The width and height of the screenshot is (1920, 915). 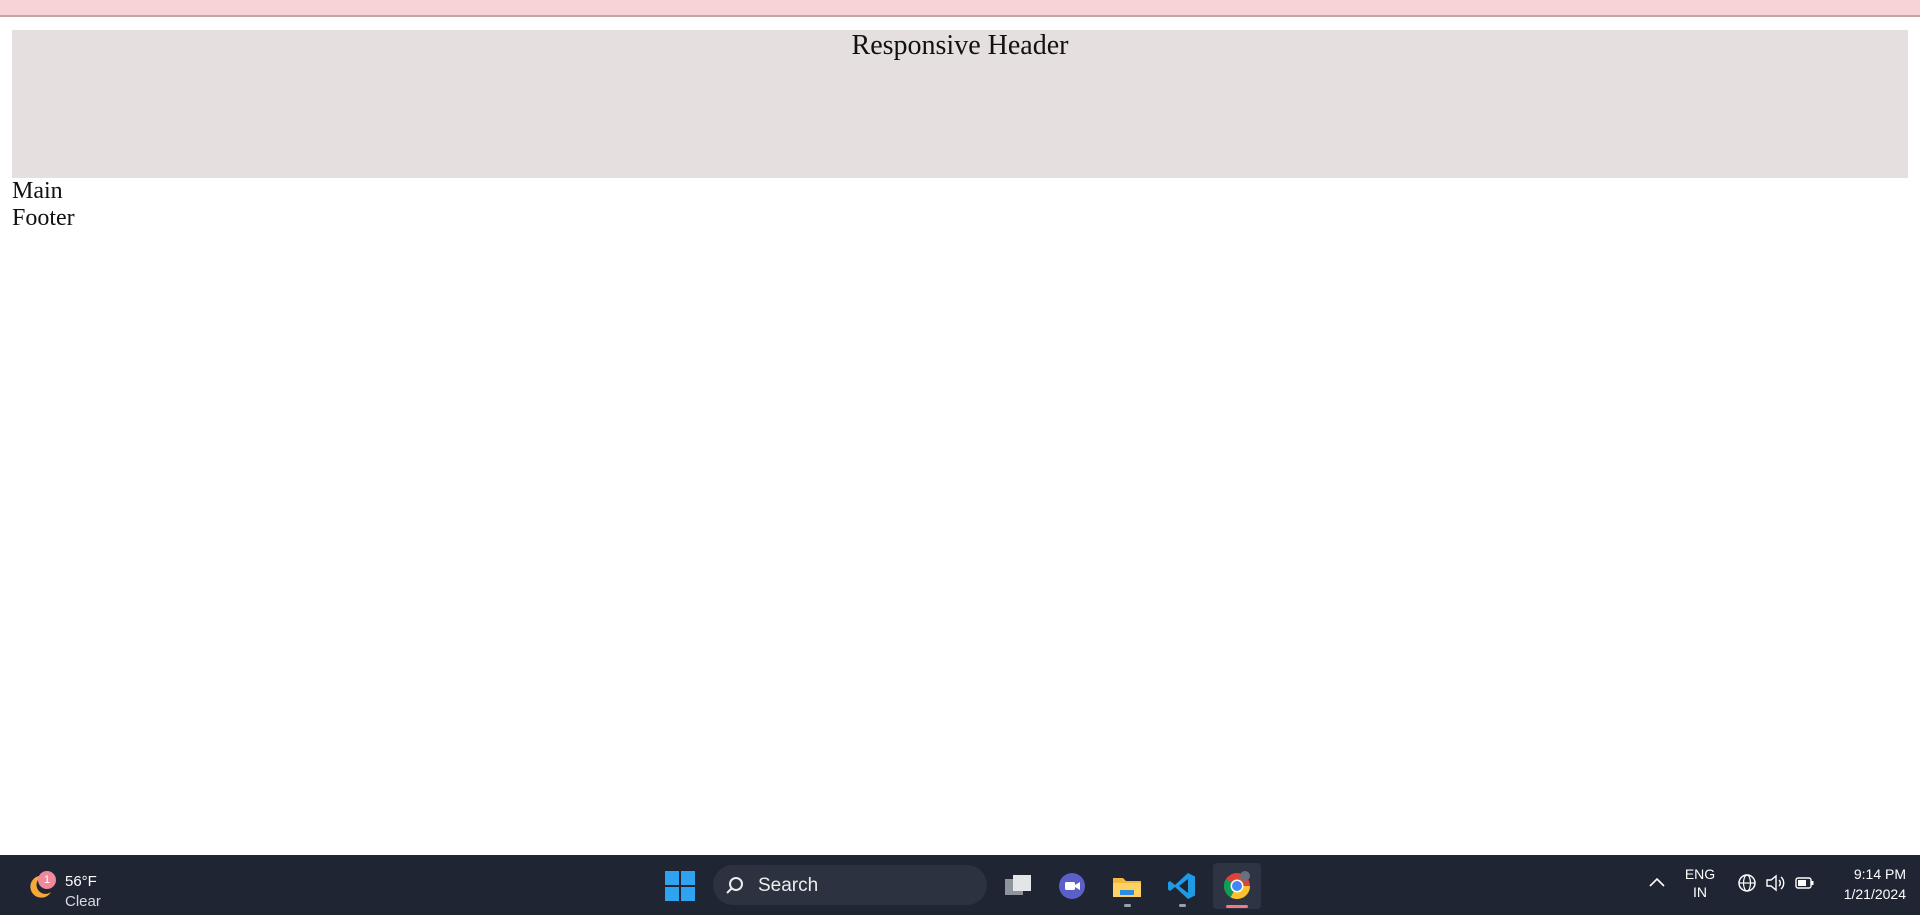 What do you see at coordinates (1700, 874) in the screenshot?
I see `language-code: ENG` at bounding box center [1700, 874].